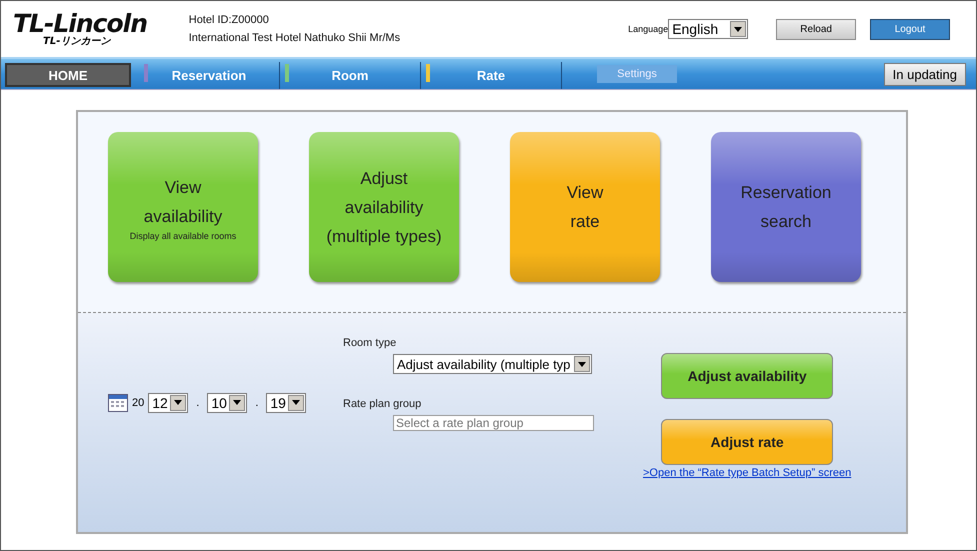  I want to click on status-badge: In updating, so click(925, 74).